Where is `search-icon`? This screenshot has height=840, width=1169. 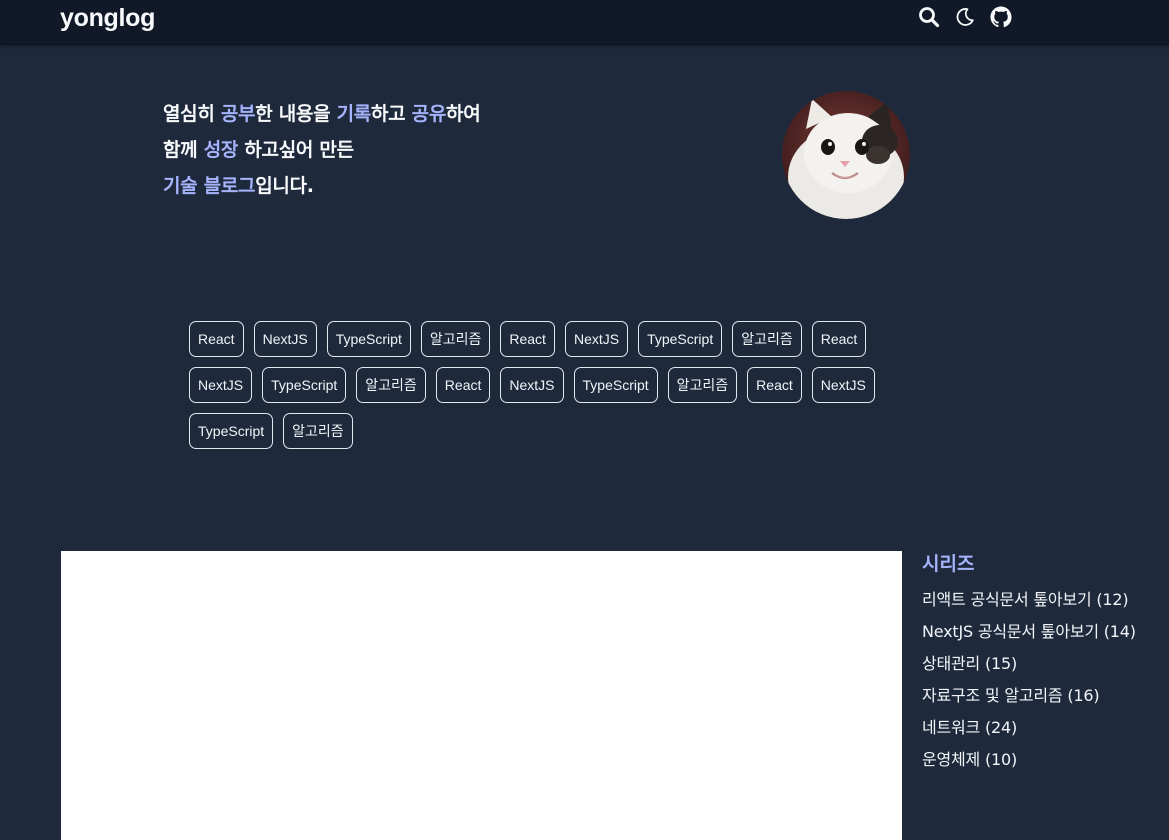 search-icon is located at coordinates (929, 17).